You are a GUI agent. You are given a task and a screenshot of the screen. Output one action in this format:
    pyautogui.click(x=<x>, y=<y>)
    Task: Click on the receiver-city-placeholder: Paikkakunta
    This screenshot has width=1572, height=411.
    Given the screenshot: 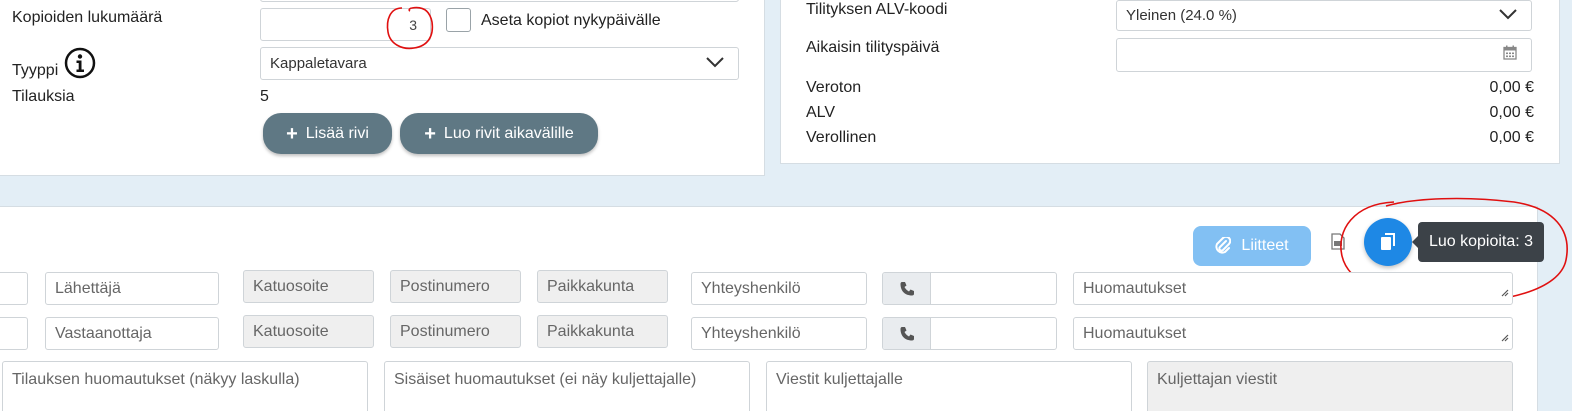 What is the action you would take?
    pyautogui.click(x=591, y=331)
    